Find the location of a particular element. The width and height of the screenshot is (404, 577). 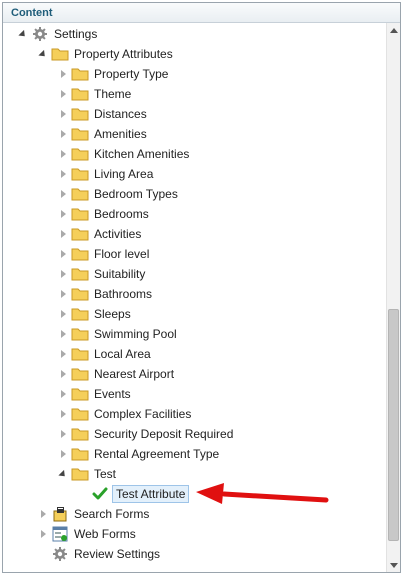

tree-label-attribute: Rental Agreement Type is located at coordinates (157, 454).